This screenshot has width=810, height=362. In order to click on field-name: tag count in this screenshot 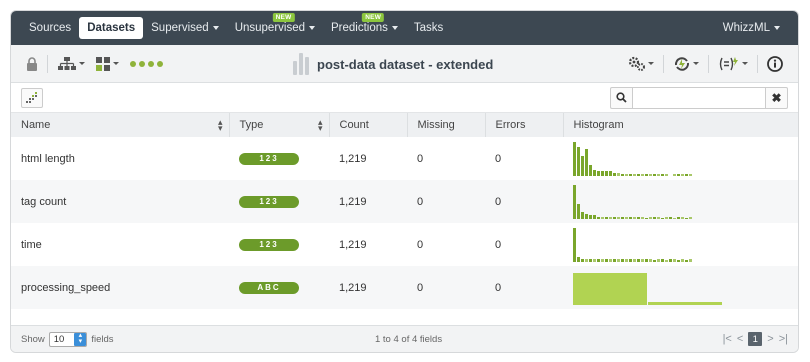, I will do `click(120, 201)`.